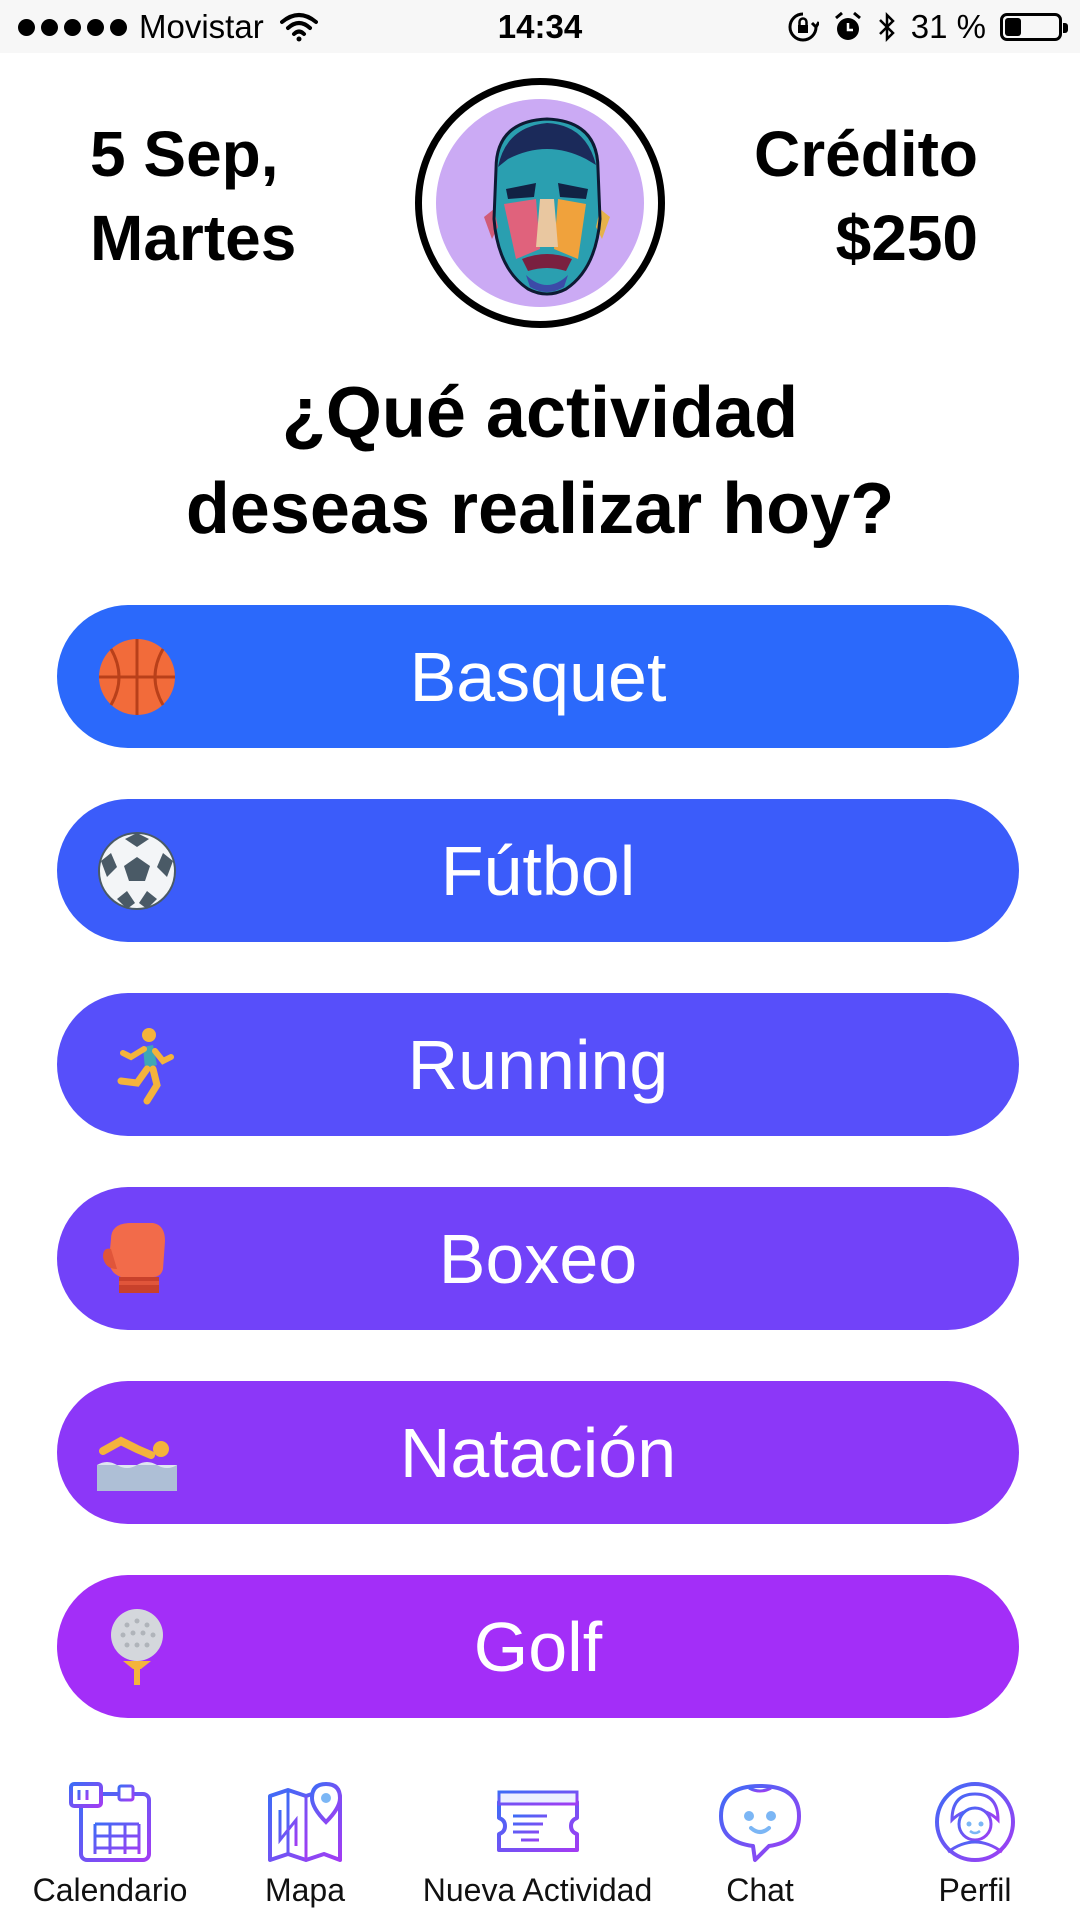 The height and width of the screenshot is (1920, 1080). I want to click on profile-icon, so click(975, 1822).